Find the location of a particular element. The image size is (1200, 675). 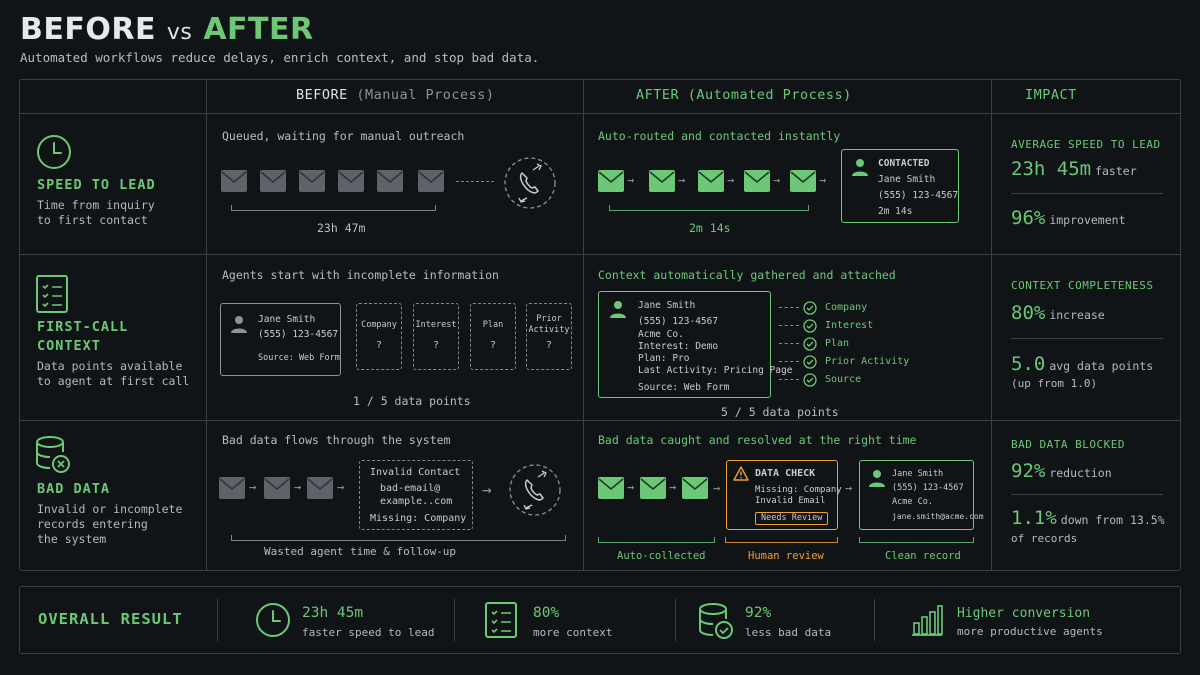

title-after: AFTER is located at coordinates (258, 29).